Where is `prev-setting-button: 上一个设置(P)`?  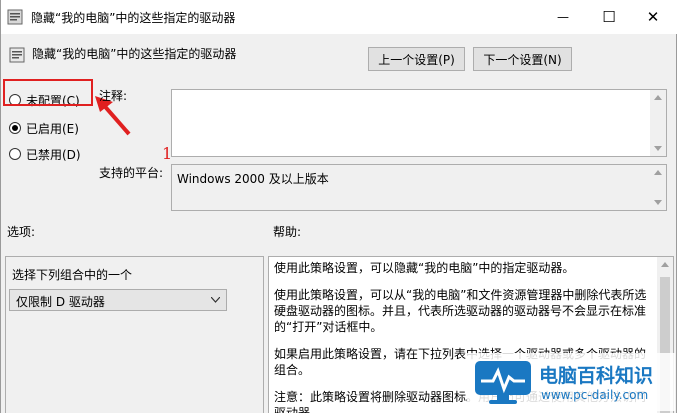 prev-setting-button: 上一个设置(P) is located at coordinates (416, 59).